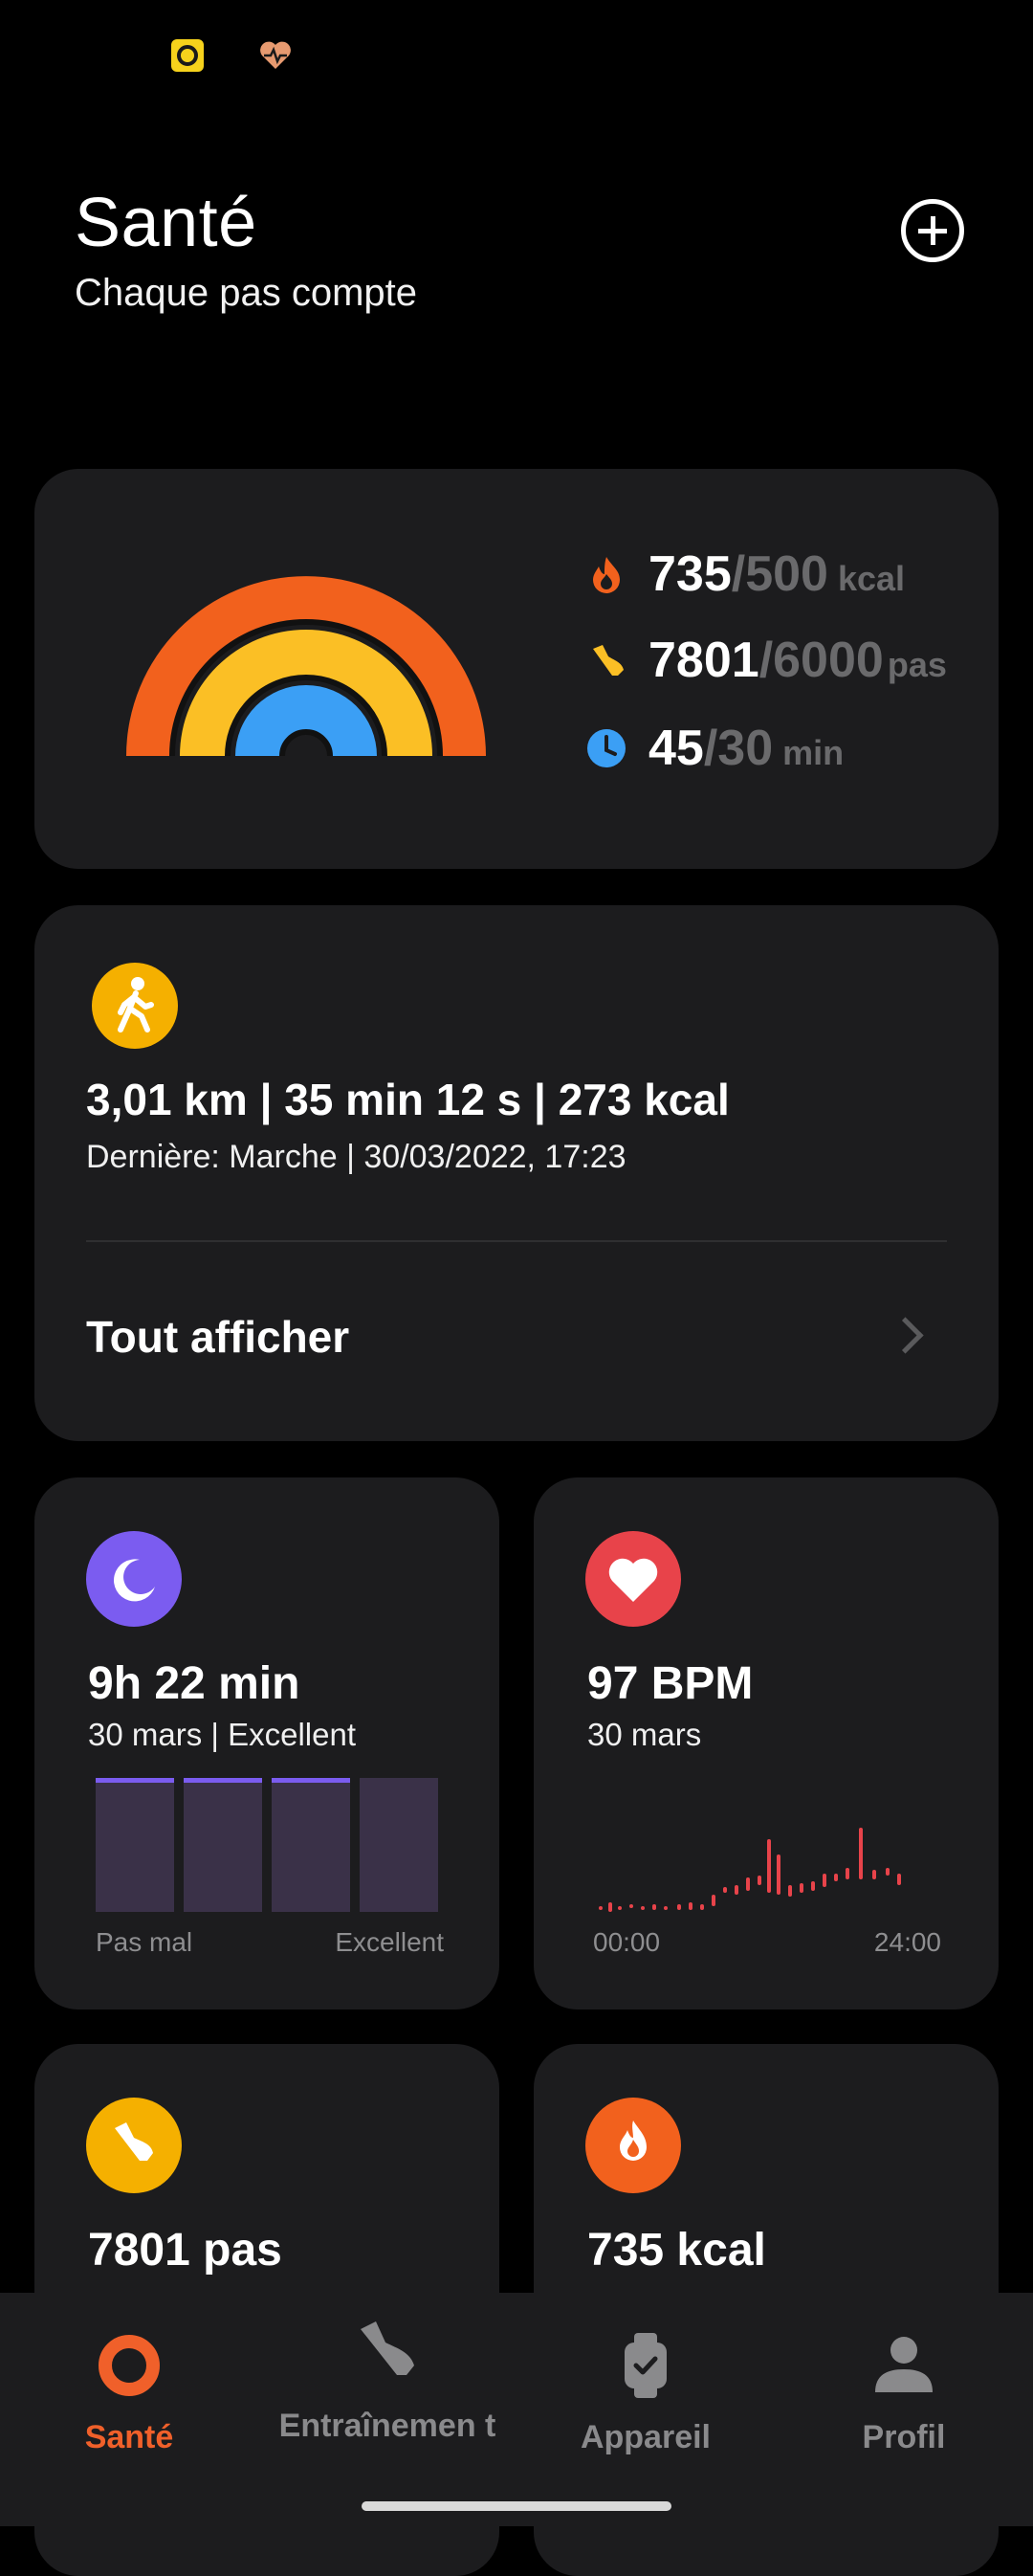 The image size is (1033, 2576). I want to click on moon-icon, so click(134, 1579).